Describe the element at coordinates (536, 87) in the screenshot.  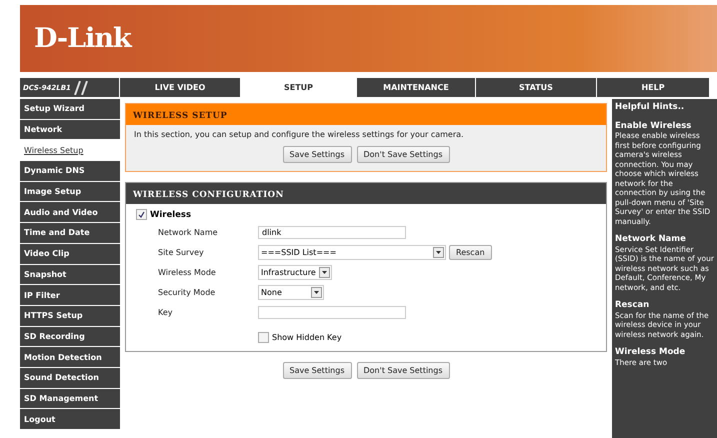
I see `nav-tab: STATUS` at that location.